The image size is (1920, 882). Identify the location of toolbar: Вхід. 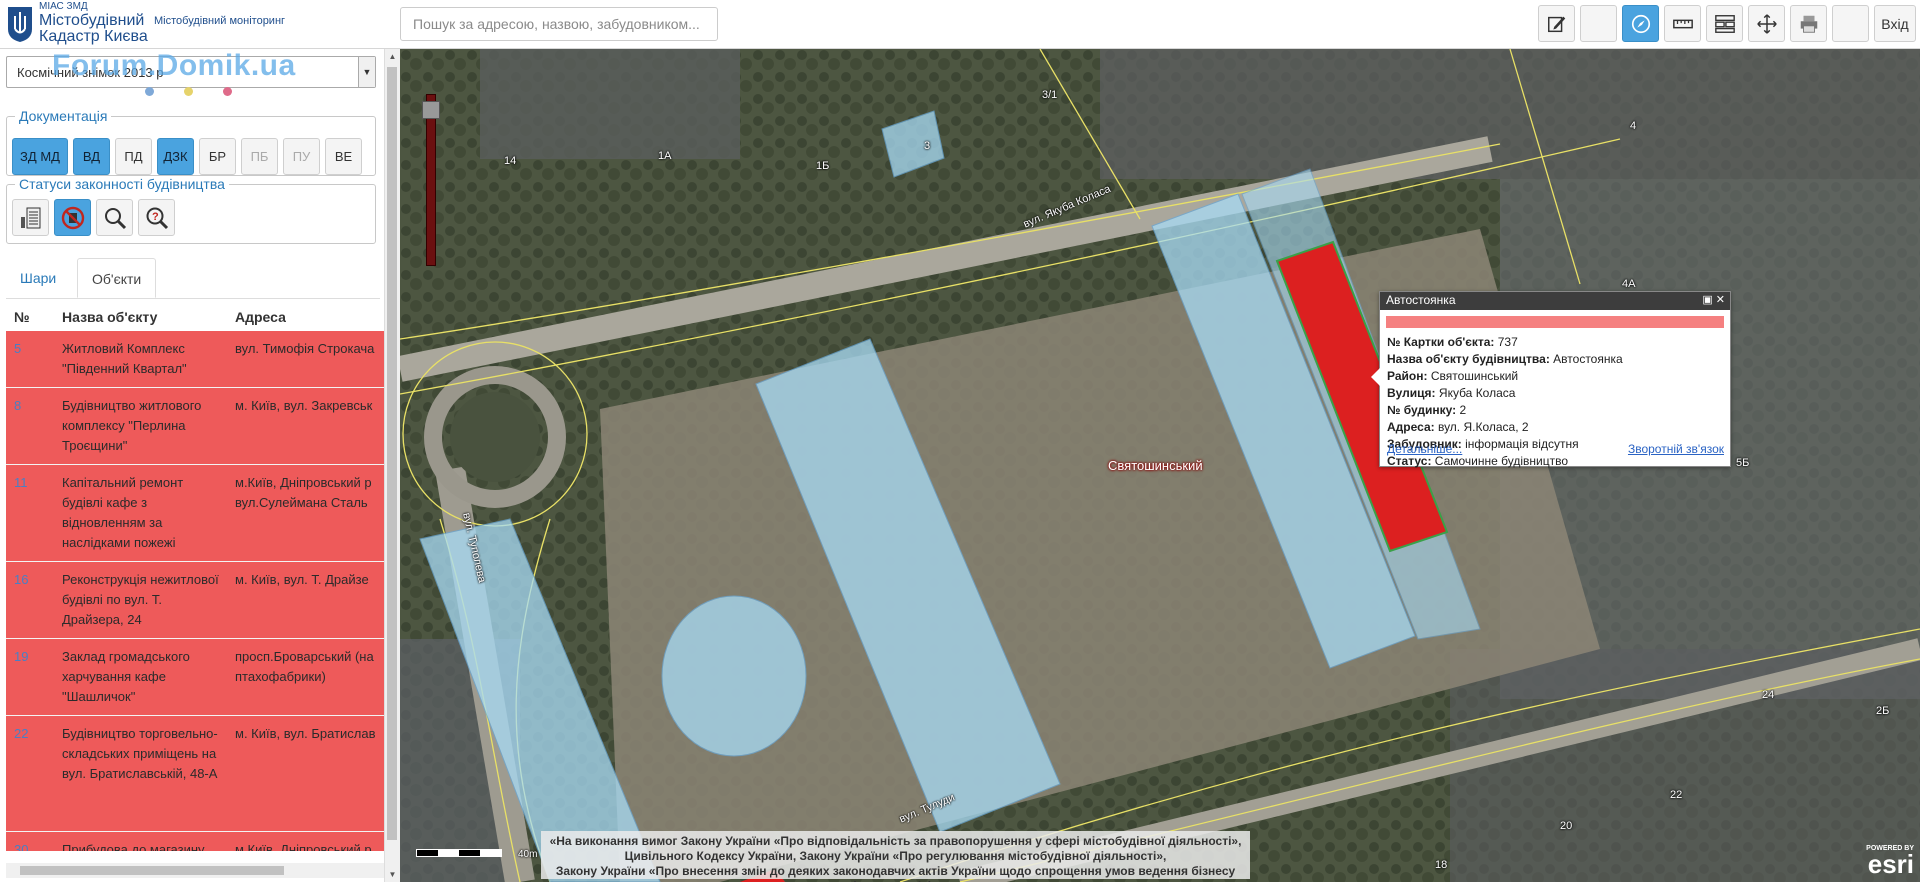
(1729, 24).